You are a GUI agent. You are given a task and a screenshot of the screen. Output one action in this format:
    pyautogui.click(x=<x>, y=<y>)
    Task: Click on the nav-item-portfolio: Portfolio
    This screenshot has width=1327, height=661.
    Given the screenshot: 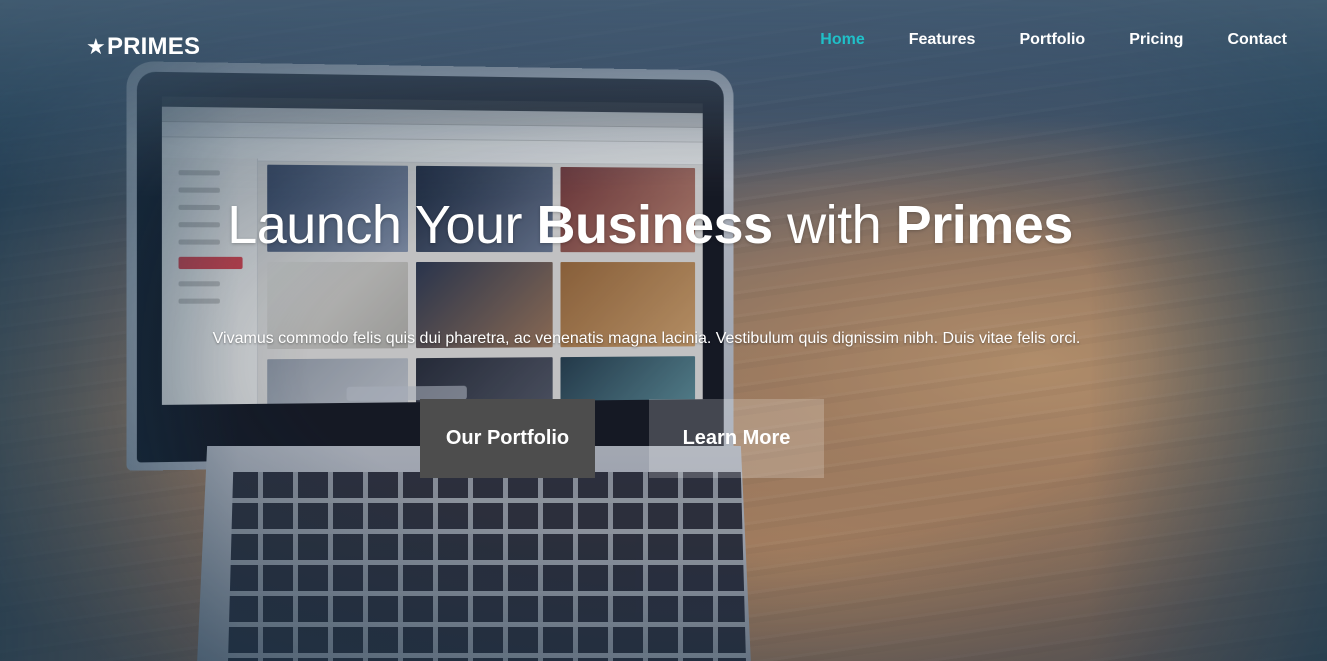 What is the action you would take?
    pyautogui.click(x=1052, y=40)
    